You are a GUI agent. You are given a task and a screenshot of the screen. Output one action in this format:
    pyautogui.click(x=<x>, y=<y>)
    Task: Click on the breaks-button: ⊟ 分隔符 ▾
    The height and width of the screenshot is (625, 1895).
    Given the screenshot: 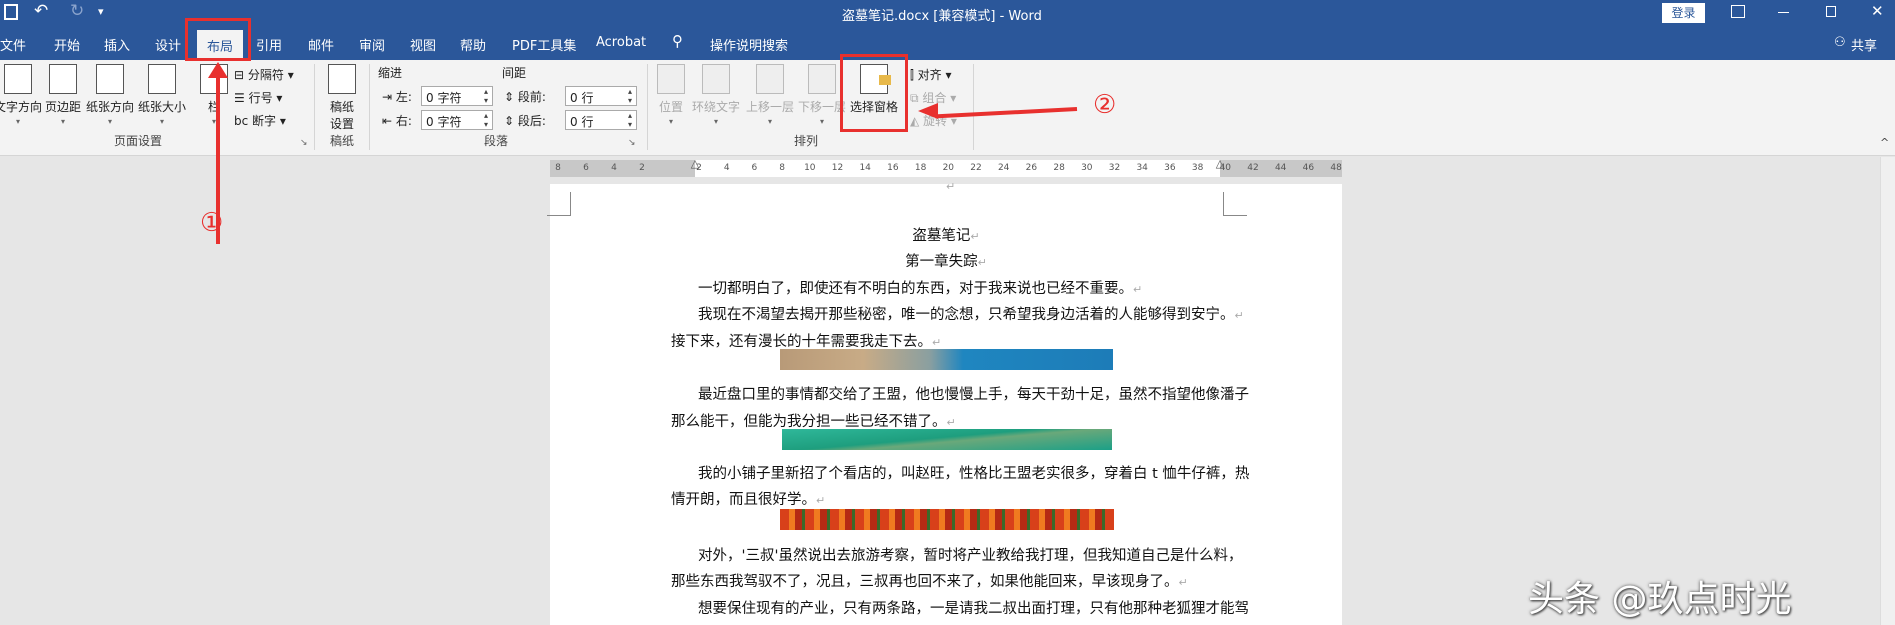 What is the action you would take?
    pyautogui.click(x=264, y=74)
    